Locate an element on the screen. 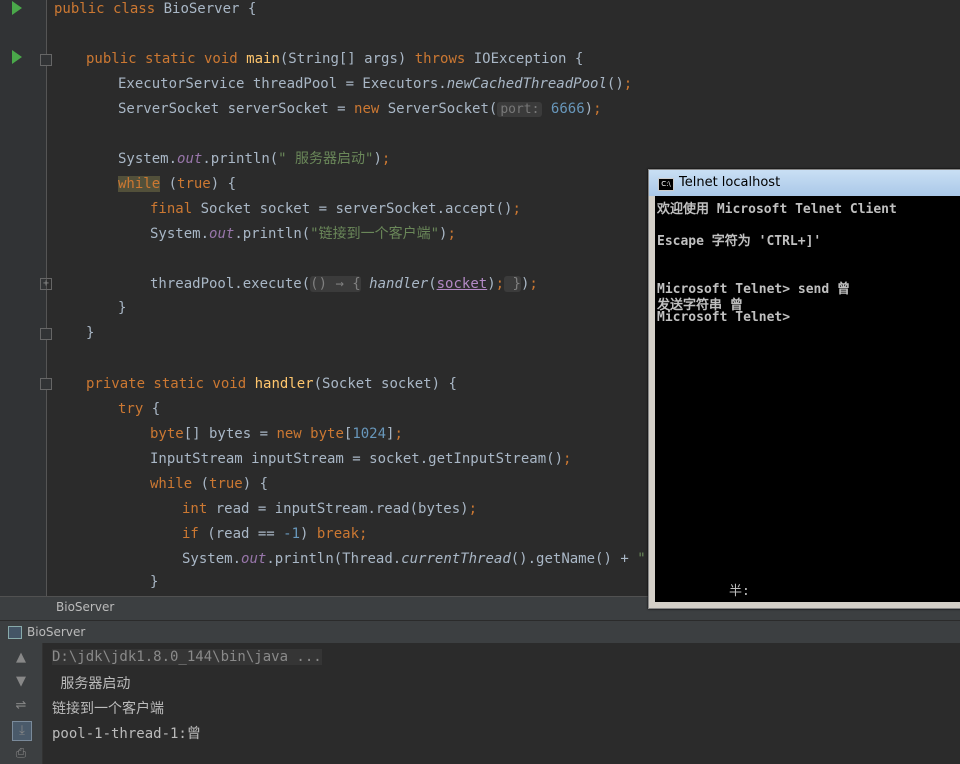 The image size is (960, 764). code-line: if (read == -1) break; is located at coordinates (275, 534).